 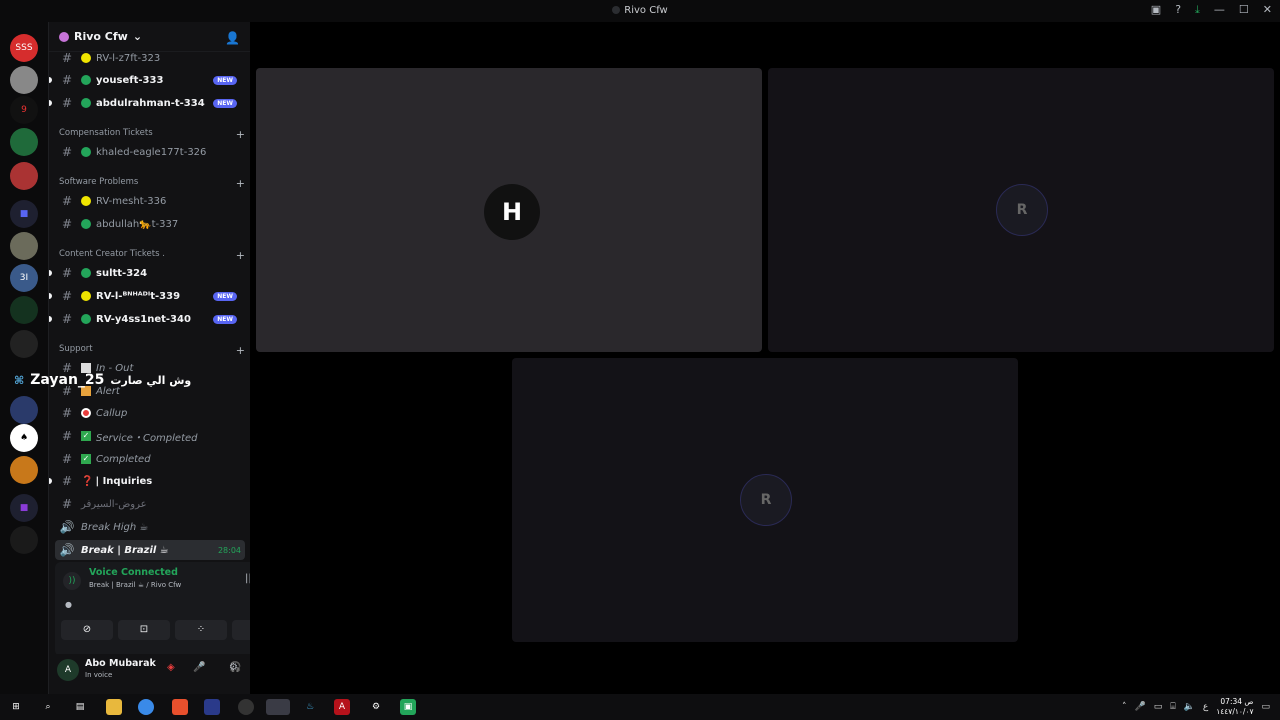 I want to click on steelseries-icon: ⚙, so click(x=376, y=707).